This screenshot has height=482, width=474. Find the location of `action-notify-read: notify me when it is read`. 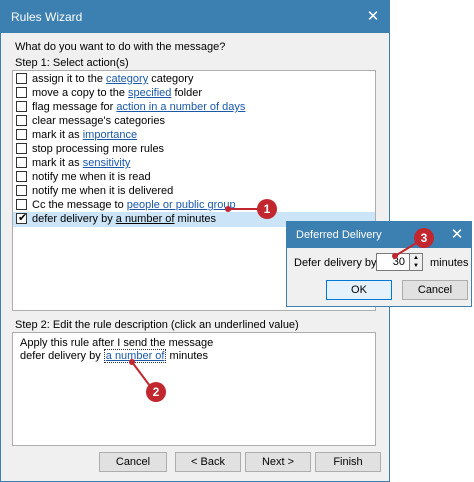

action-notify-read: notify me when it is read is located at coordinates (194, 177).